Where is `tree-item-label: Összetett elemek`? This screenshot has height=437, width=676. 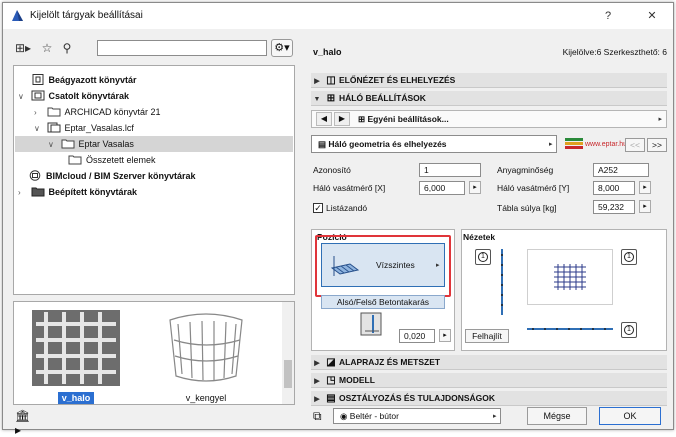 tree-item-label: Összetett elemek is located at coordinates (121, 160).